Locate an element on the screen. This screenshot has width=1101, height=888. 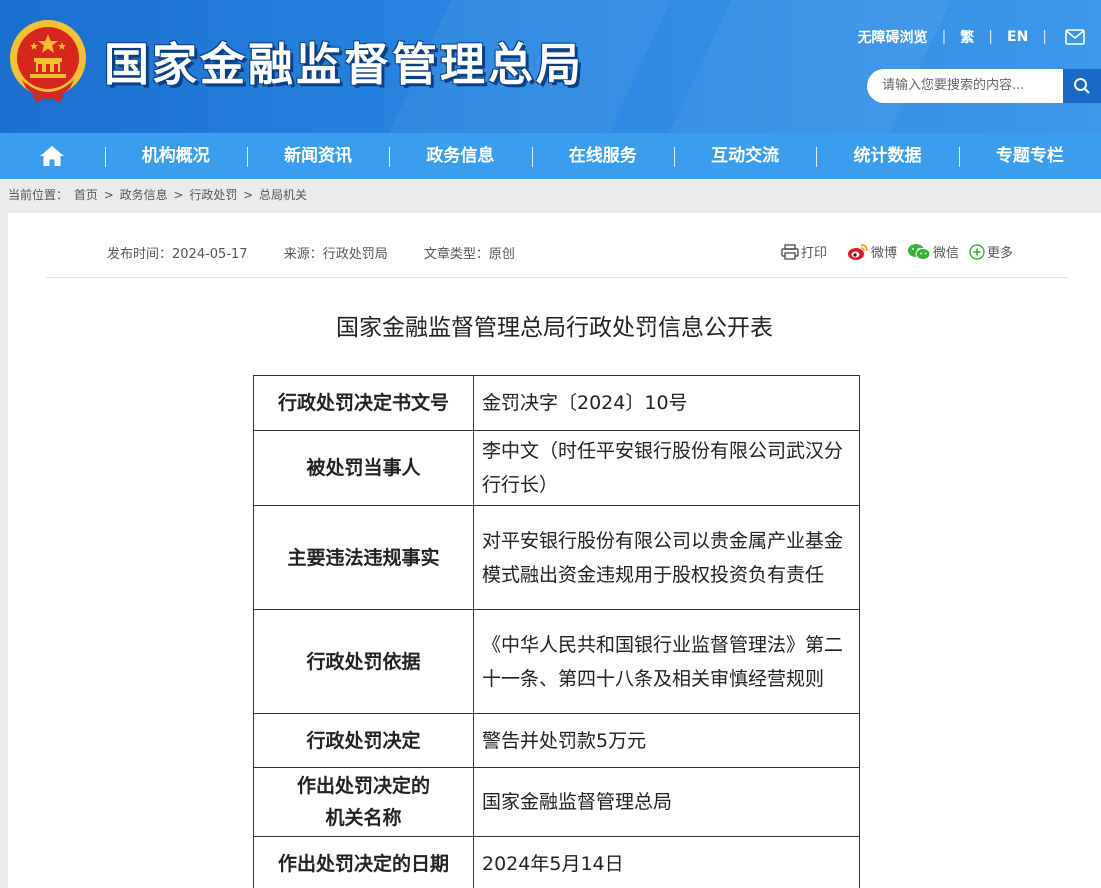
english-link: EN is located at coordinates (1017, 37).